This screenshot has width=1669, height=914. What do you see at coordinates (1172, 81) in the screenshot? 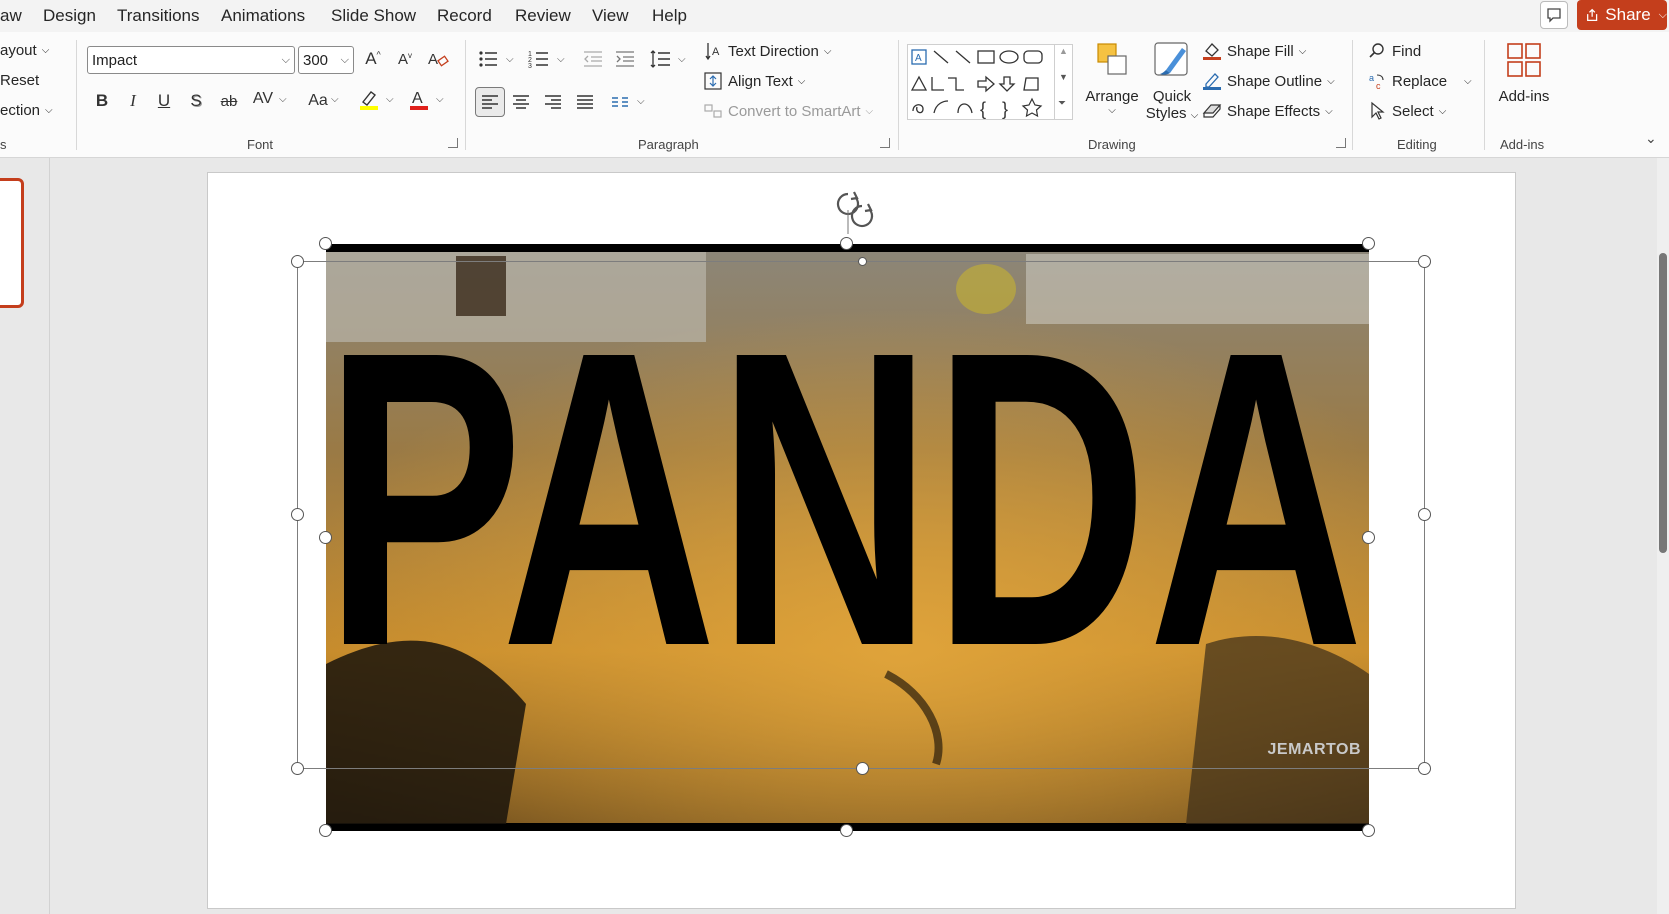
I see `quick-styles-button: Quick Styles ⌵` at bounding box center [1172, 81].